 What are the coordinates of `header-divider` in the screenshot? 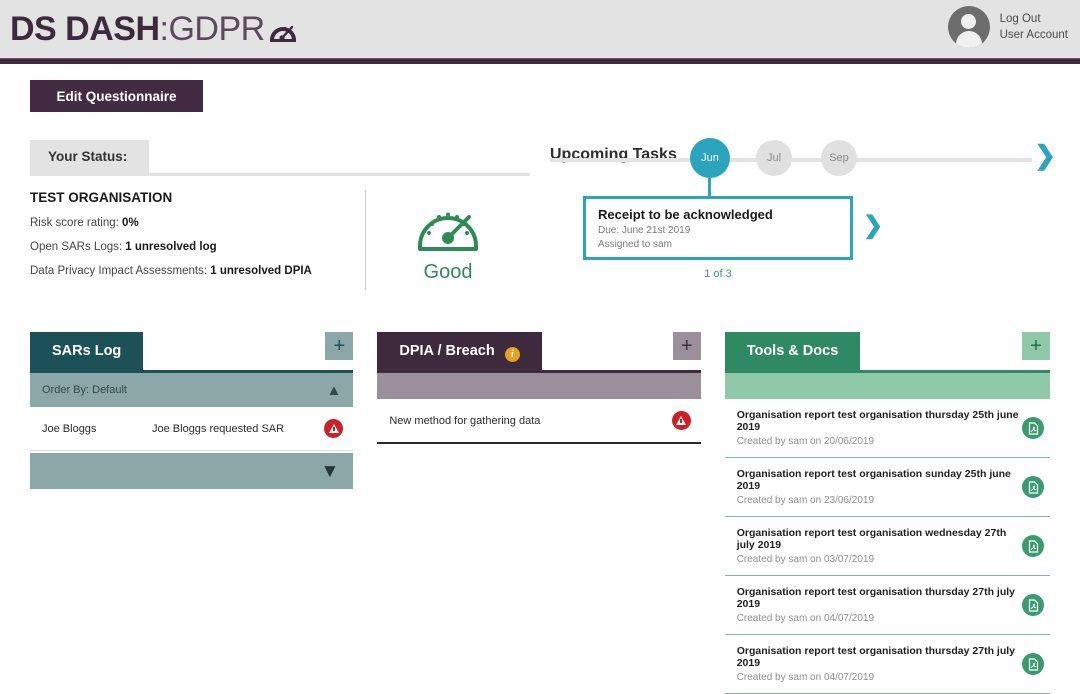 It's located at (540, 61).